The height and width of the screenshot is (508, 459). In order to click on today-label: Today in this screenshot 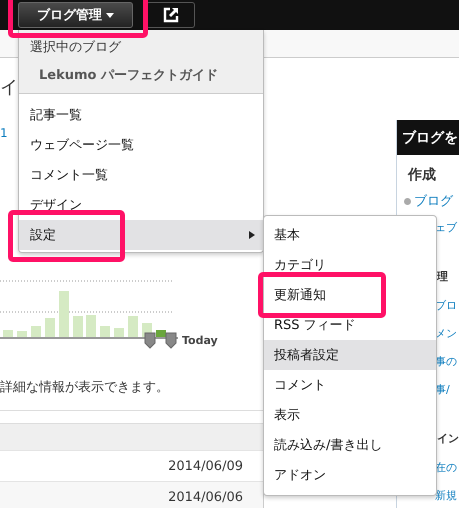, I will do `click(200, 340)`.